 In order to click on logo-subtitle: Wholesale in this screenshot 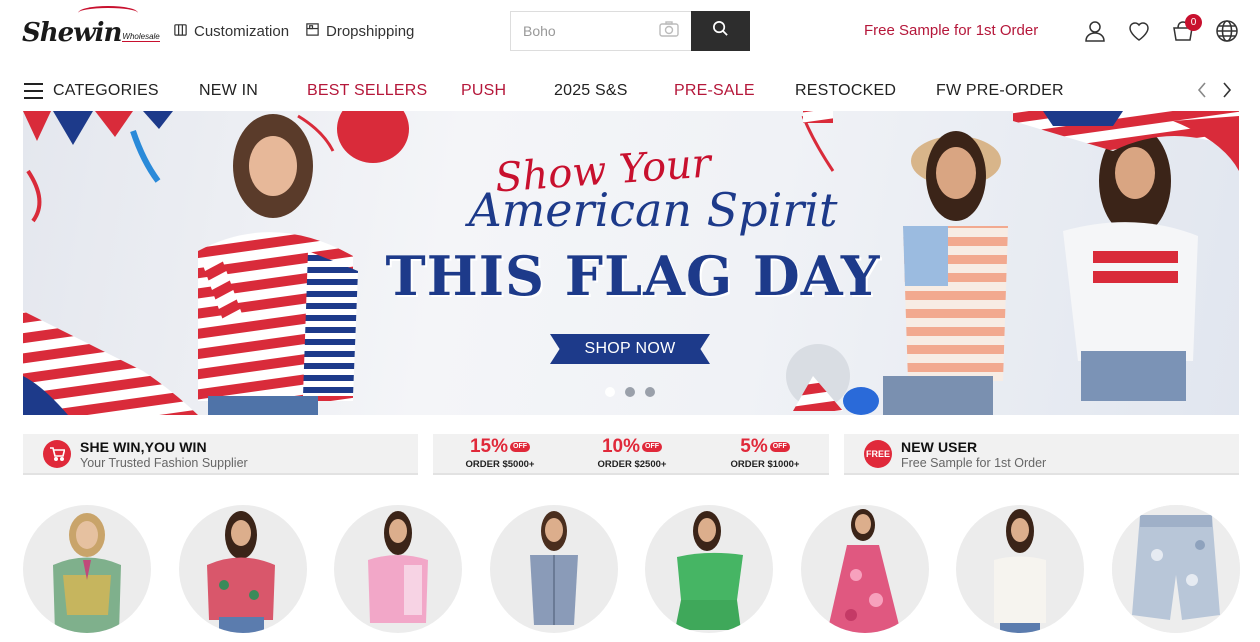, I will do `click(141, 37)`.